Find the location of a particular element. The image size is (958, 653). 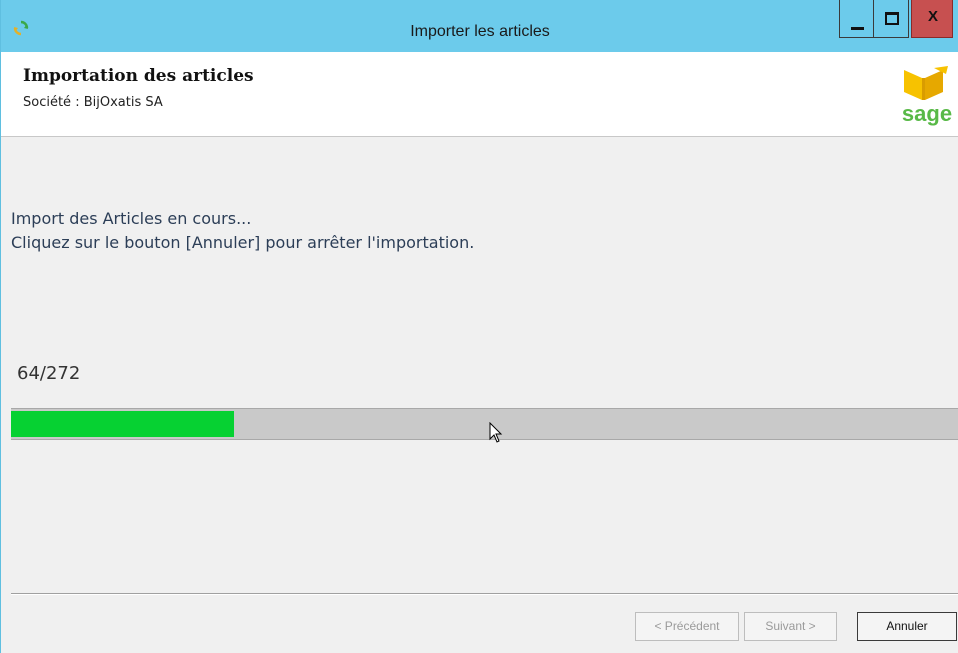

footer-divider is located at coordinates (484, 594).